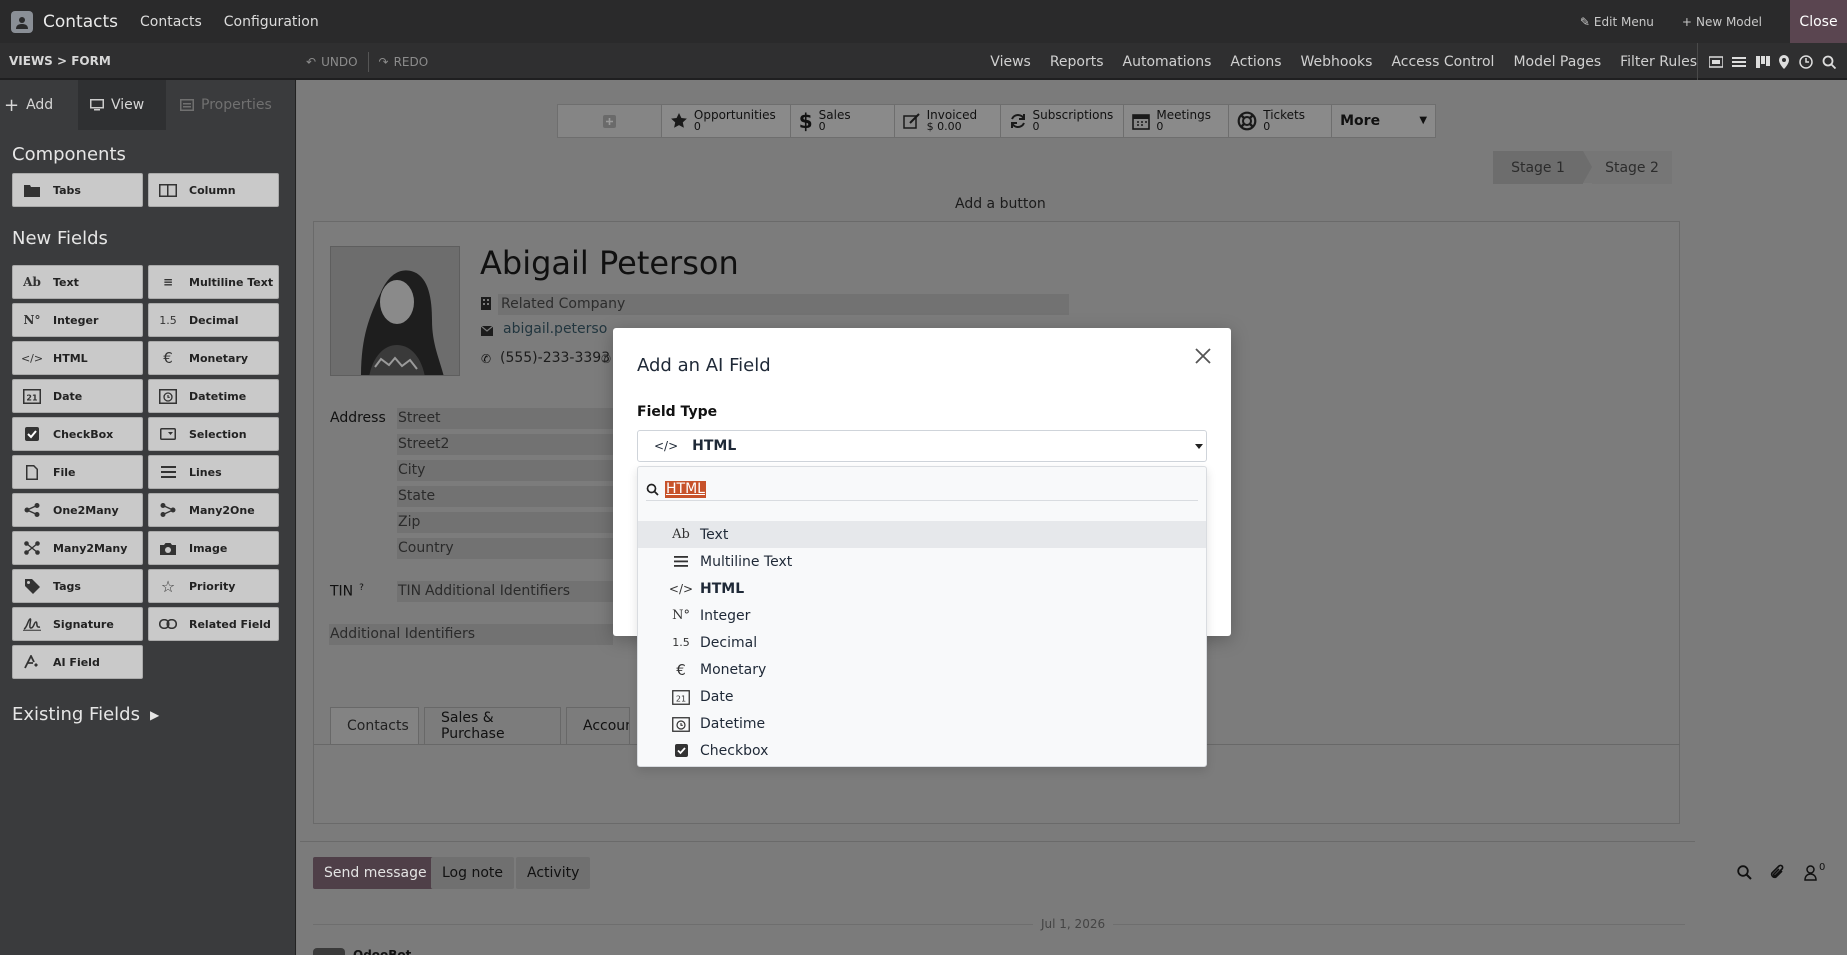 The image size is (1847, 955). I want to click on breadcrumb: VIEWS > FORM, so click(60, 61).